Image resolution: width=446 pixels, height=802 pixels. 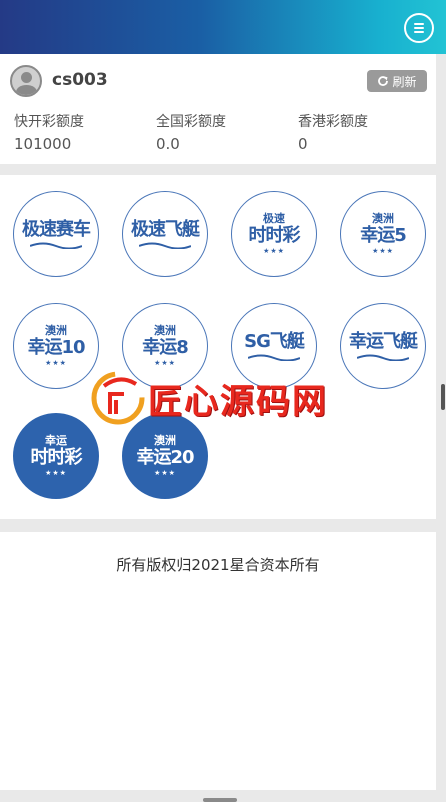 I want to click on game-label: 幸运5, so click(x=383, y=235).